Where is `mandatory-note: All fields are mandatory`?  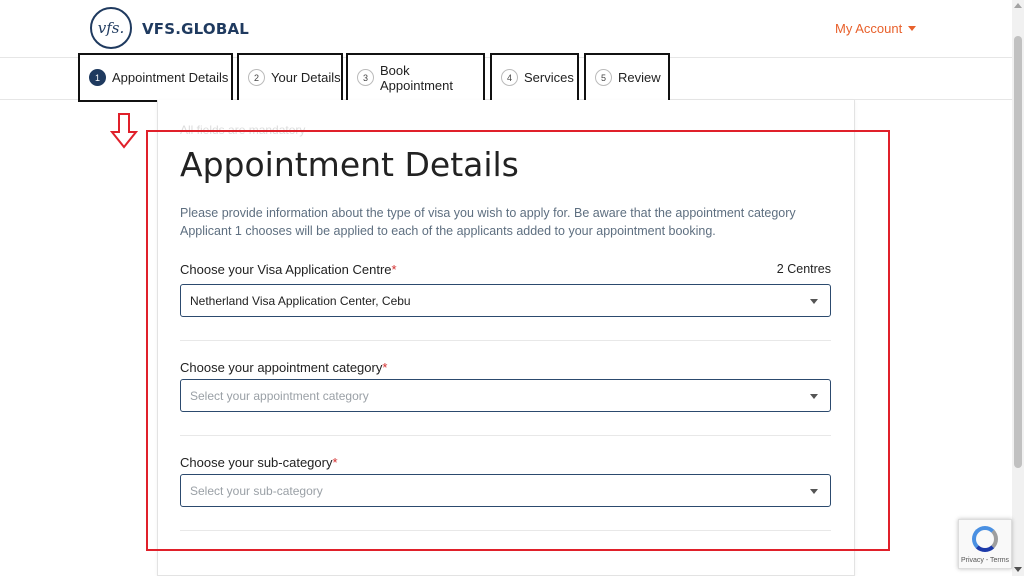 mandatory-note: All fields are mandatory is located at coordinates (243, 130).